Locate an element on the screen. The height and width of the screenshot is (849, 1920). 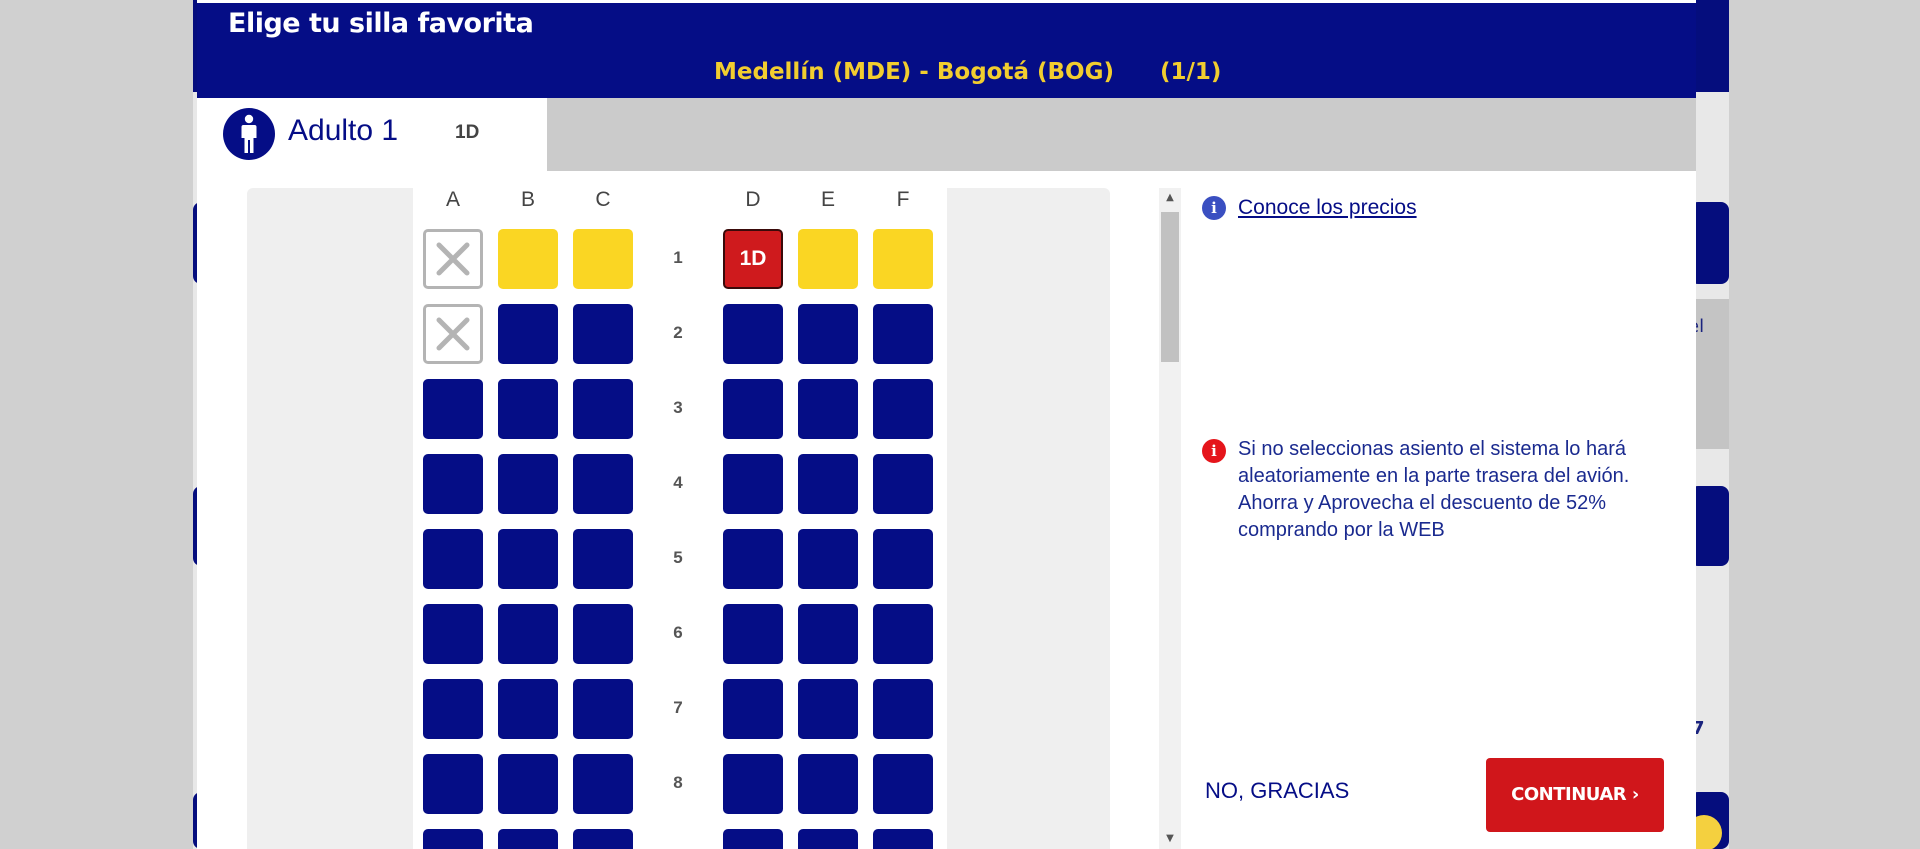
seat-1A is located at coordinates (453, 259).